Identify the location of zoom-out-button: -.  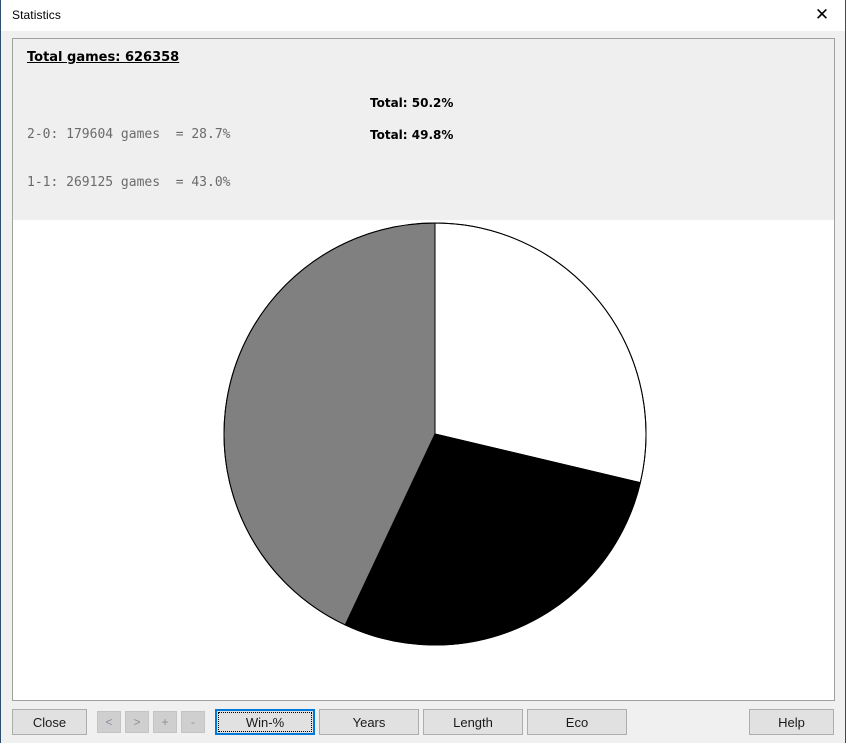
(193, 722).